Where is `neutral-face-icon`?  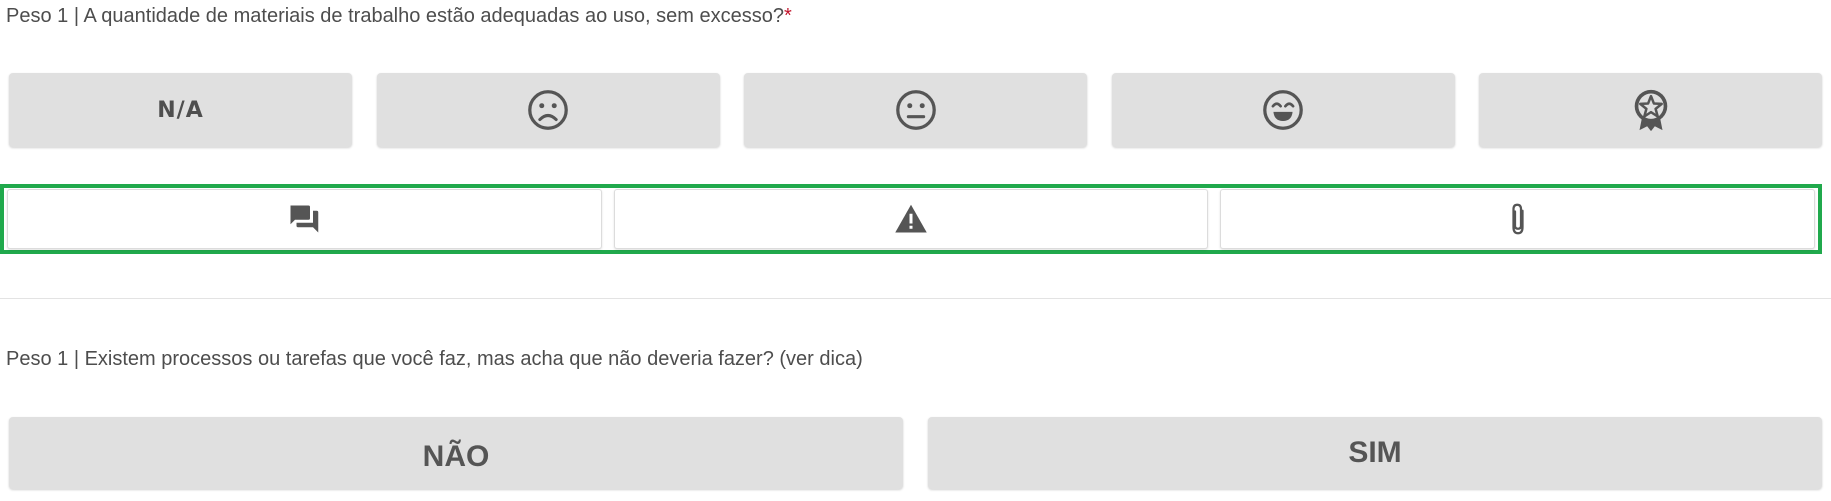 neutral-face-icon is located at coordinates (915, 110).